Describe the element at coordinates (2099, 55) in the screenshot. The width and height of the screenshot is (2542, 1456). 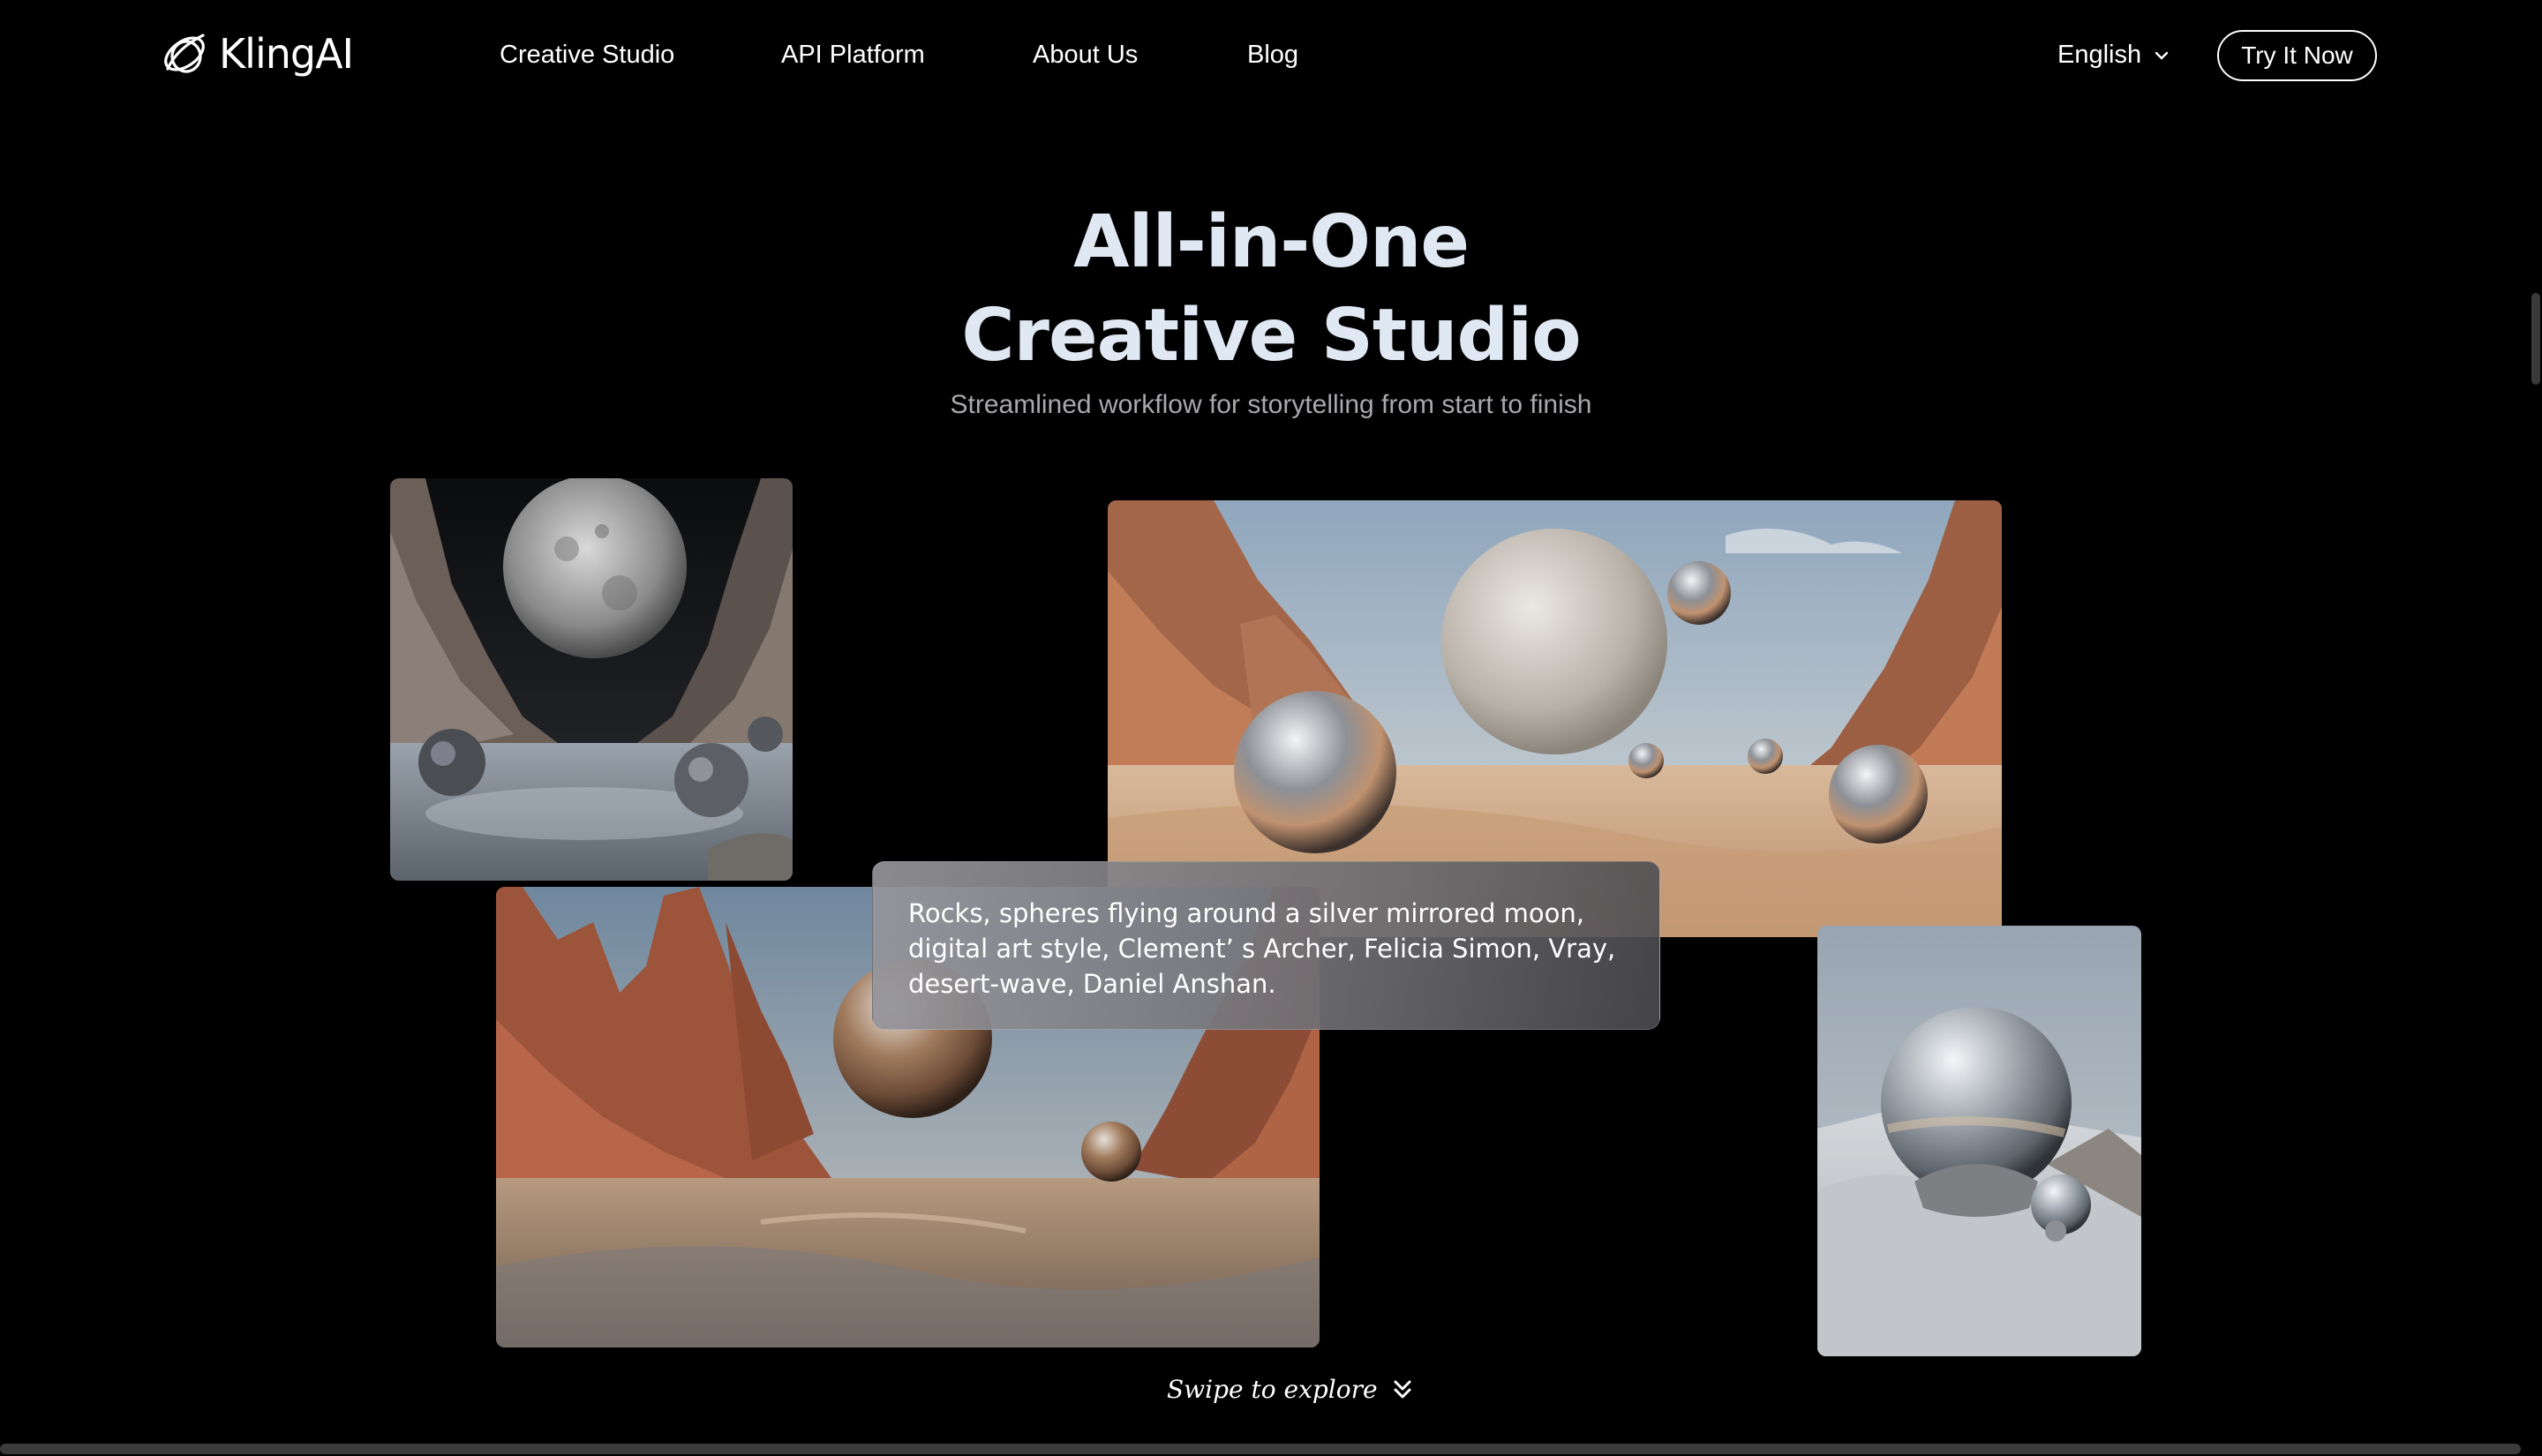
I see `language-label: English` at that location.